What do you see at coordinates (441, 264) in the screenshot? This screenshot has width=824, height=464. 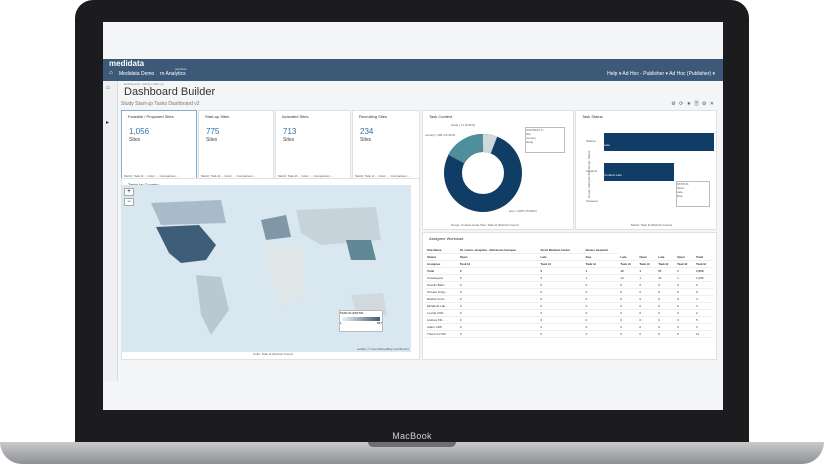 I see `table-cell: Assignee` at bounding box center [441, 264].